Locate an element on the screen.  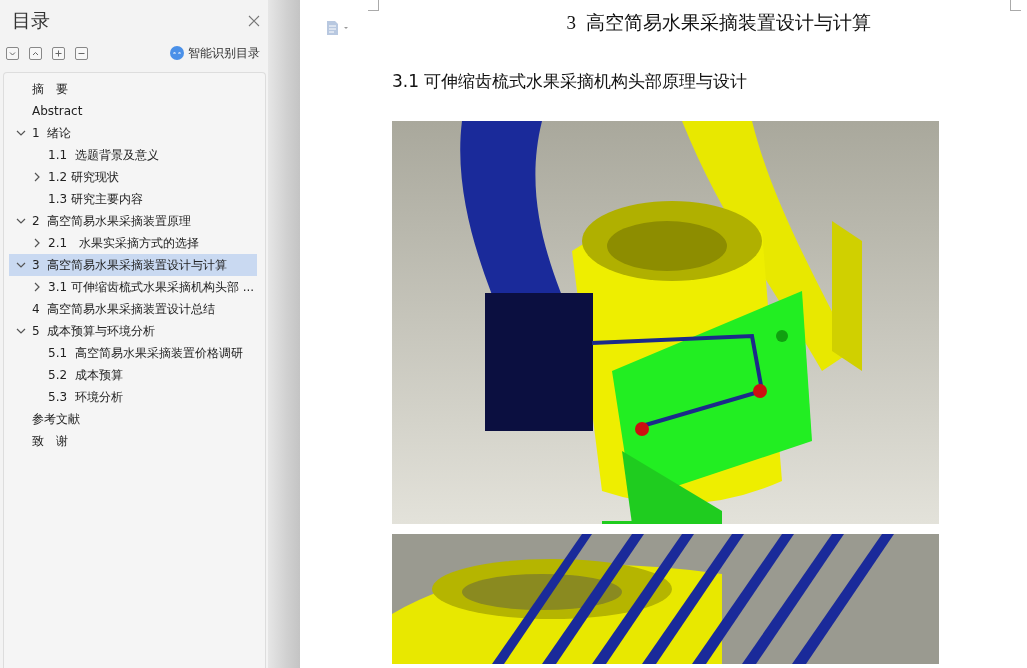
toc-item: 摘 要 is located at coordinates (133, 89).